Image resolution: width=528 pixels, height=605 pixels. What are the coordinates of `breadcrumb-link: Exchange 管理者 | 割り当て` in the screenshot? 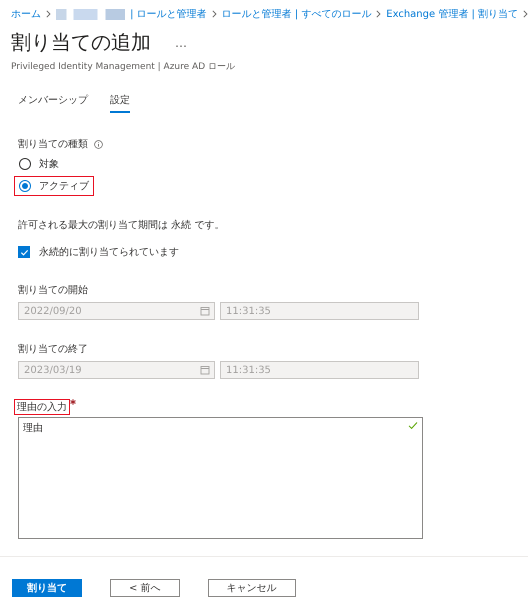 It's located at (452, 14).